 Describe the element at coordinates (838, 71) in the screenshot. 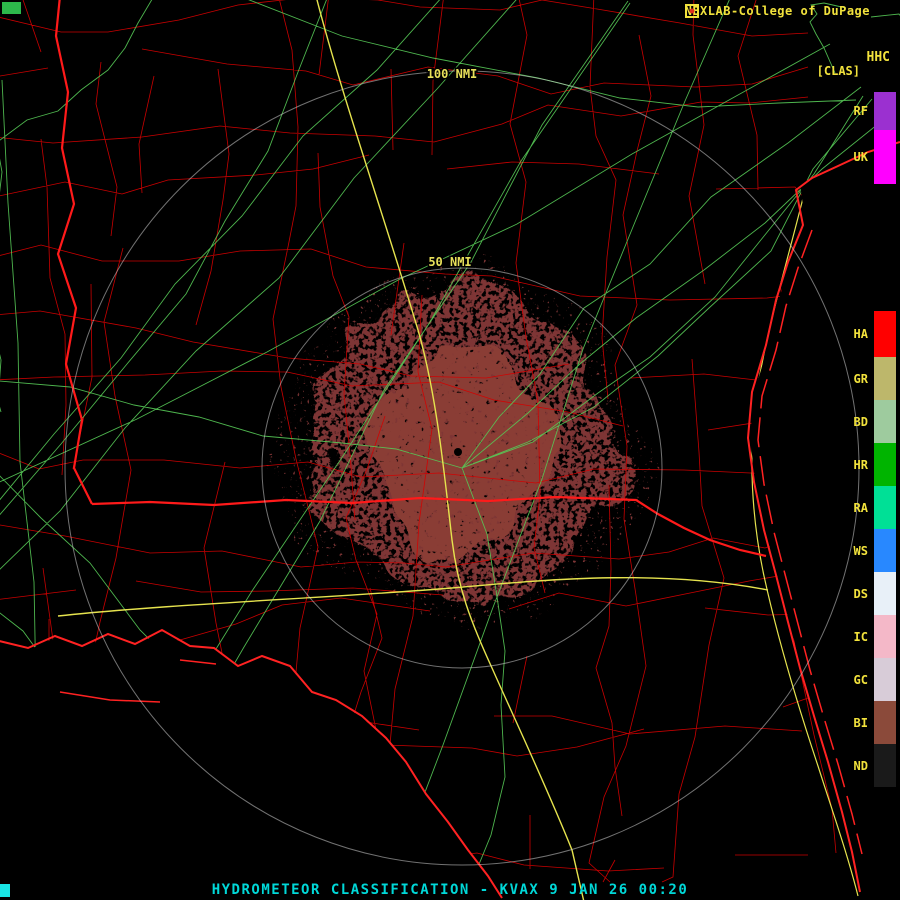

I see `product-tag-label: [CLAS]` at that location.